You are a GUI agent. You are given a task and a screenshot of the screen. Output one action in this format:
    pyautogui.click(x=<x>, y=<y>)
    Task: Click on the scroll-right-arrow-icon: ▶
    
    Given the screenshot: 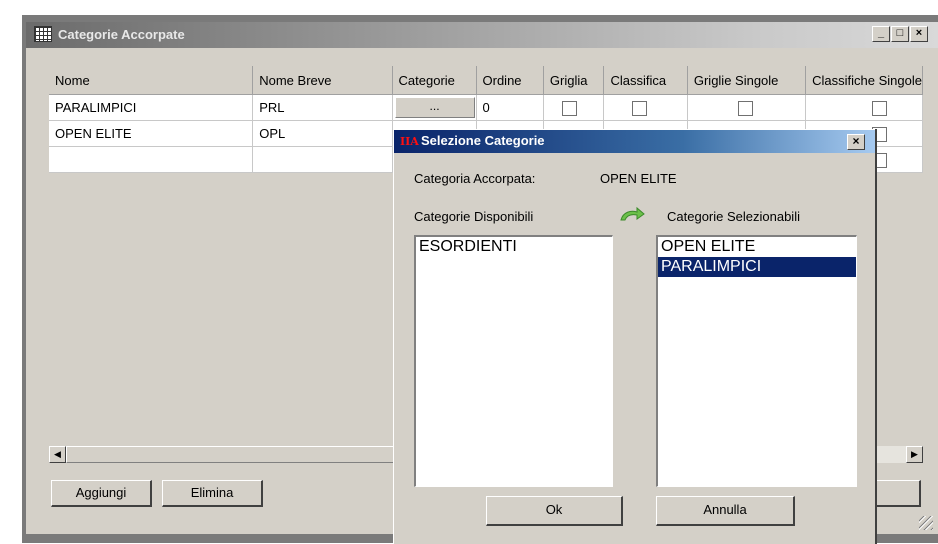 What is the action you would take?
    pyautogui.click(x=914, y=454)
    